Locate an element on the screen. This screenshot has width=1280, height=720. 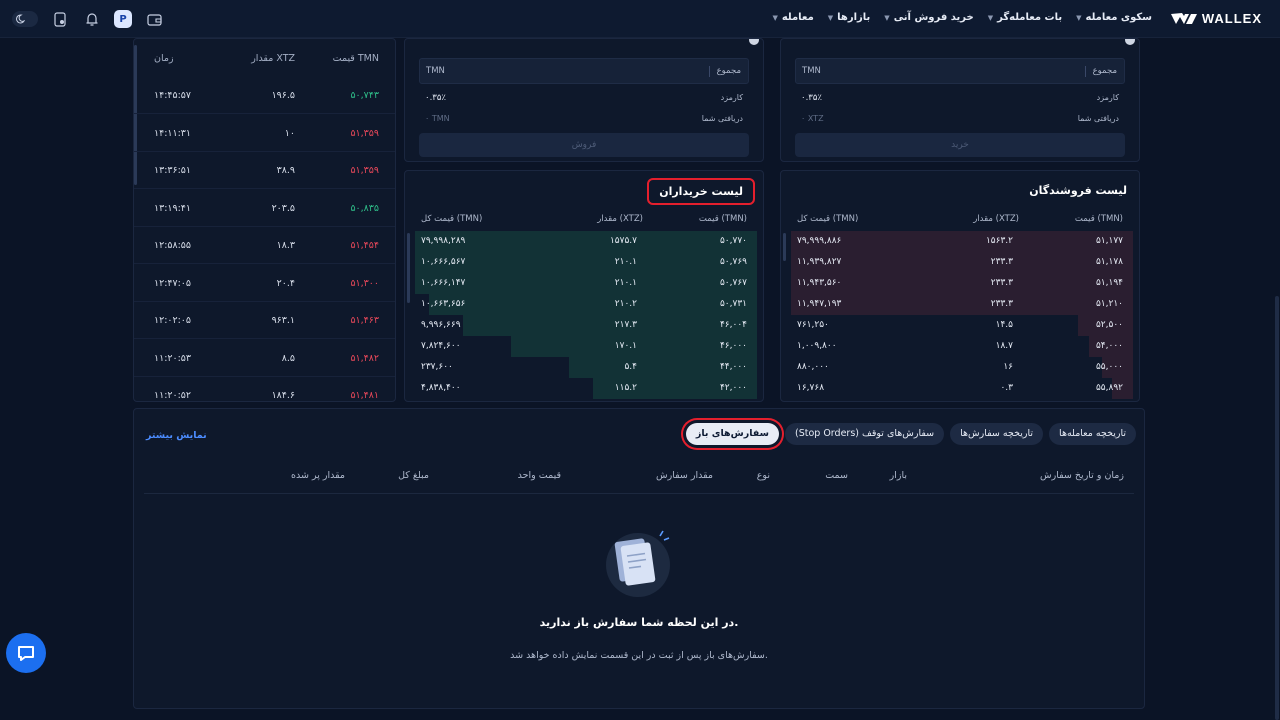
order-book-row: ۵۱,۱۷۷ ۱۵۶۳.۲ ۷۹,۹۹۹,۸۸۶ is located at coordinates (960, 241).